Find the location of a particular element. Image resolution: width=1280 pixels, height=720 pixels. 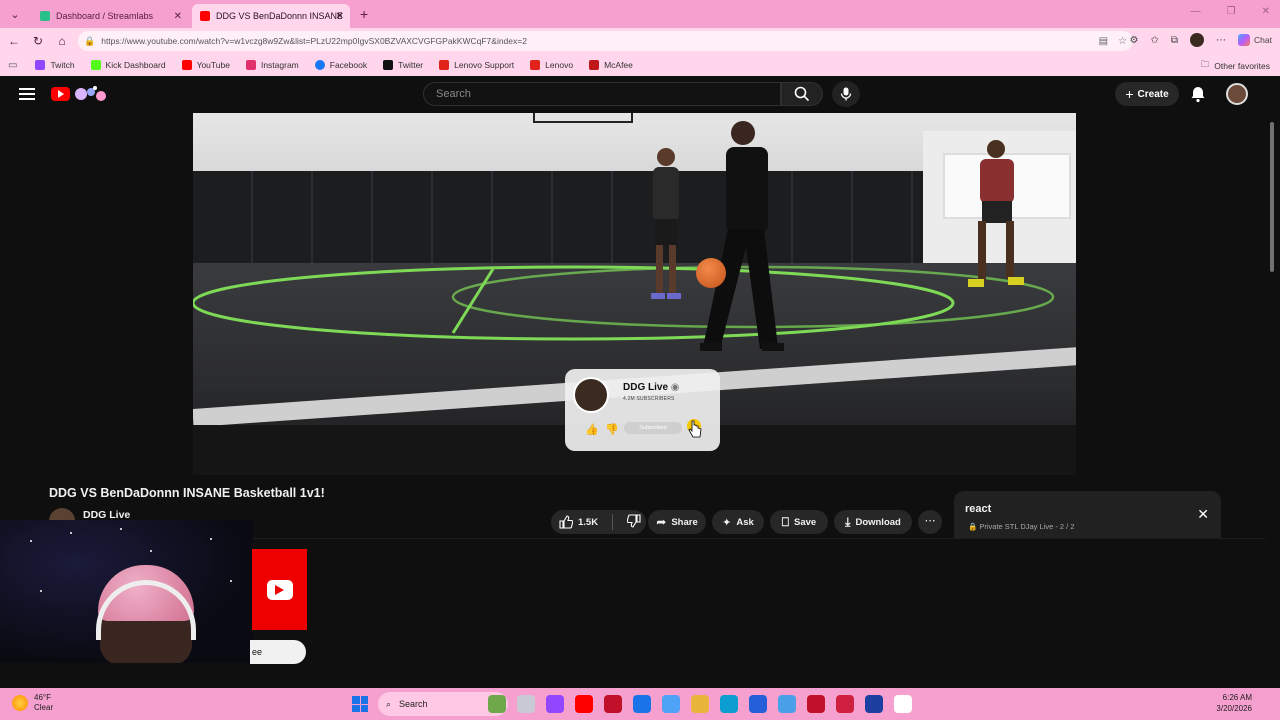

youtube-icon is located at coordinates (186, 65).